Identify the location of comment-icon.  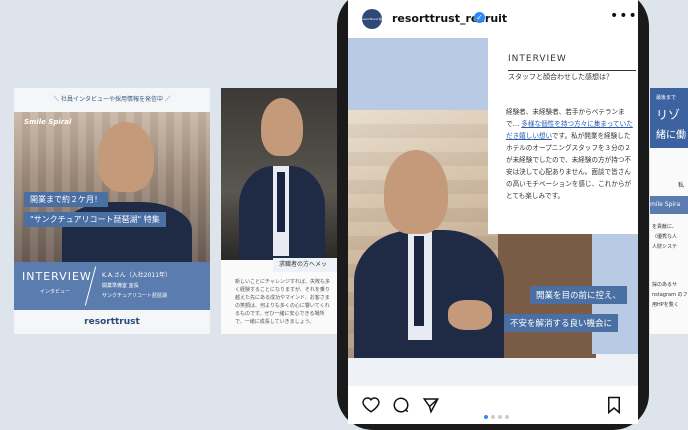
(401, 405).